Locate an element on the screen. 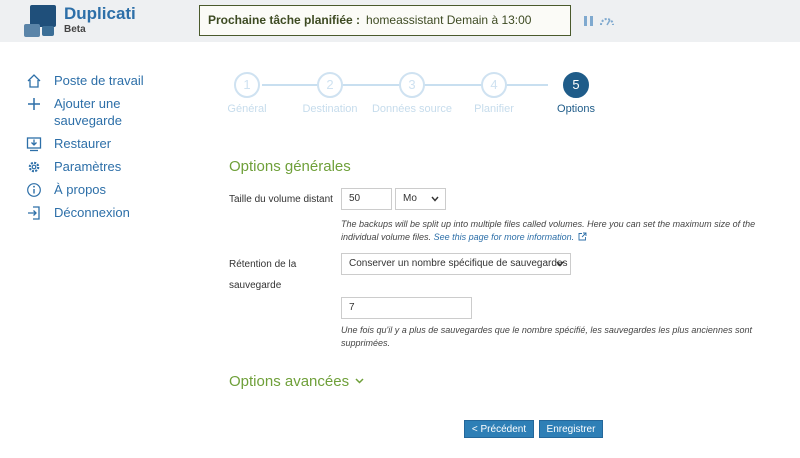 The width and height of the screenshot is (800, 458). sidebar-item-label: Déconnexion is located at coordinates (92, 212).